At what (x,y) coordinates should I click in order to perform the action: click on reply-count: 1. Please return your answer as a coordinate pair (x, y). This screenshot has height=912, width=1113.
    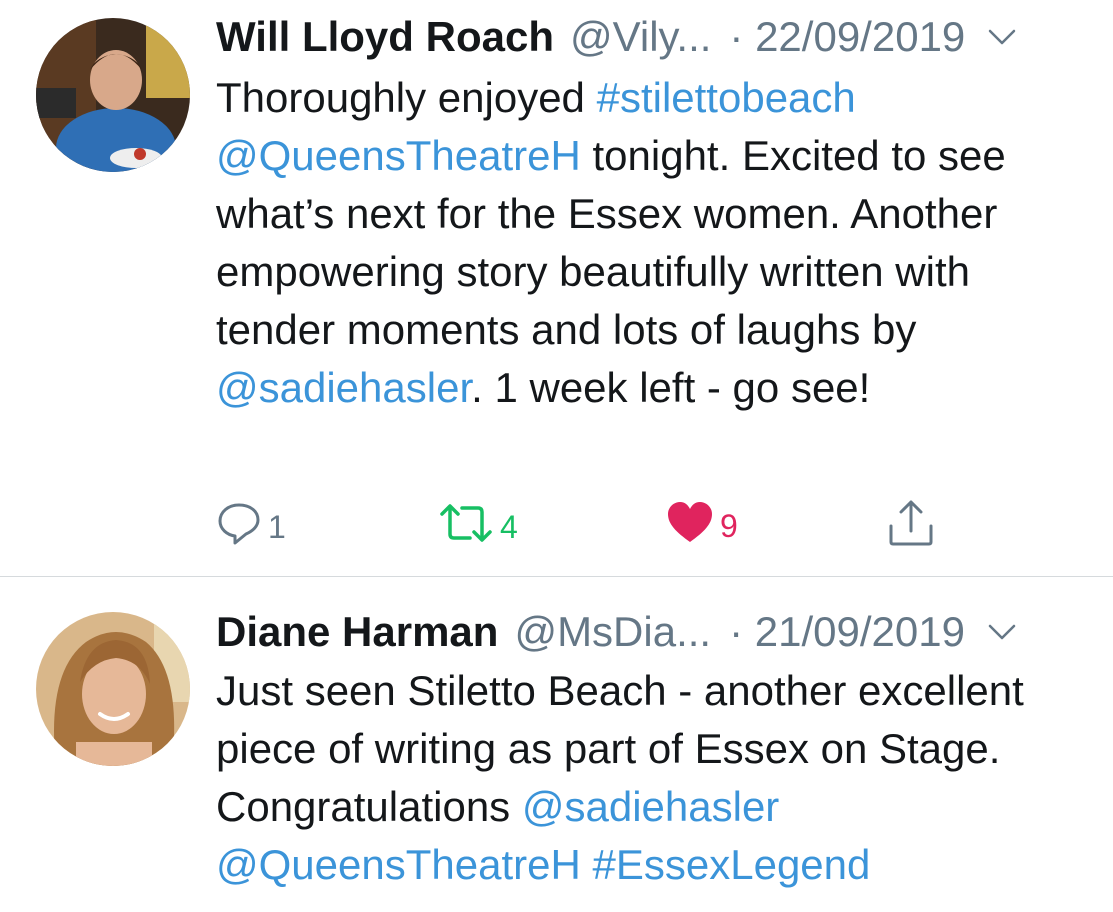
    Looking at the image, I should click on (277, 526).